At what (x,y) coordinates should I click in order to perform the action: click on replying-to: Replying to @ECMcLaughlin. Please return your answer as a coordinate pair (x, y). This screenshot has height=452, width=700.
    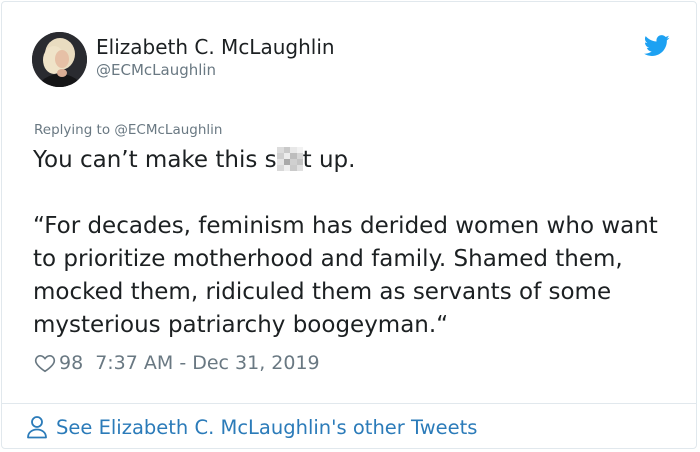
    Looking at the image, I should click on (128, 130).